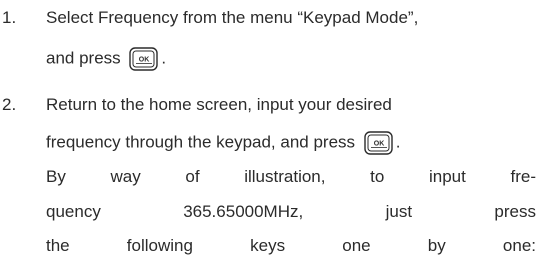  I want to click on step-text-line: and press OK ., so click(106, 59).